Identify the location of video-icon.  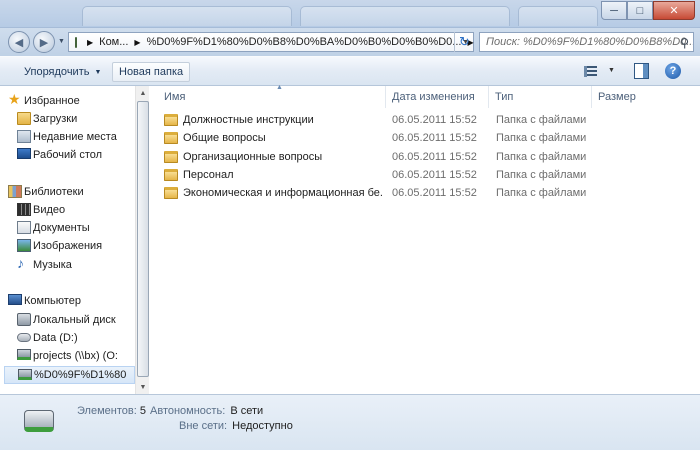
(24, 209).